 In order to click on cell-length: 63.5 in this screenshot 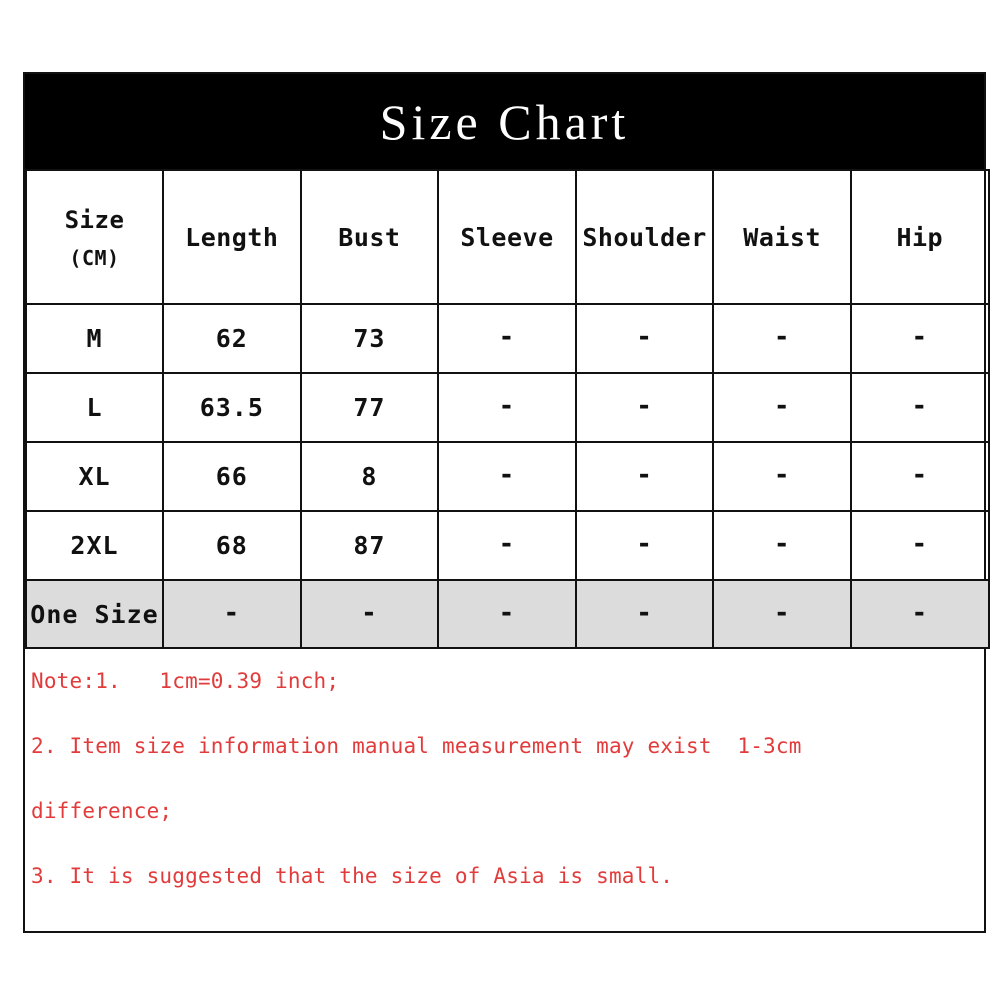, I will do `click(232, 407)`.